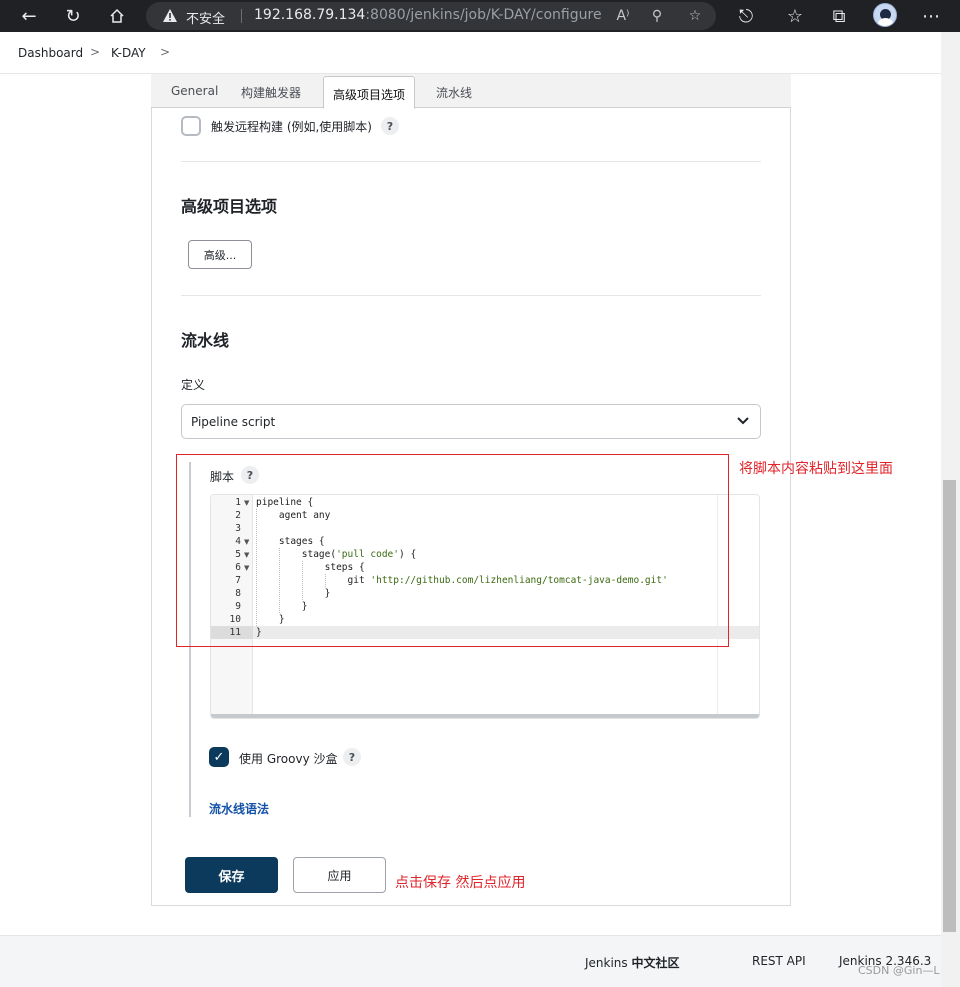 This screenshot has height=987, width=960. I want to click on pipeline-syntax-link: 流水线语法, so click(239, 808).